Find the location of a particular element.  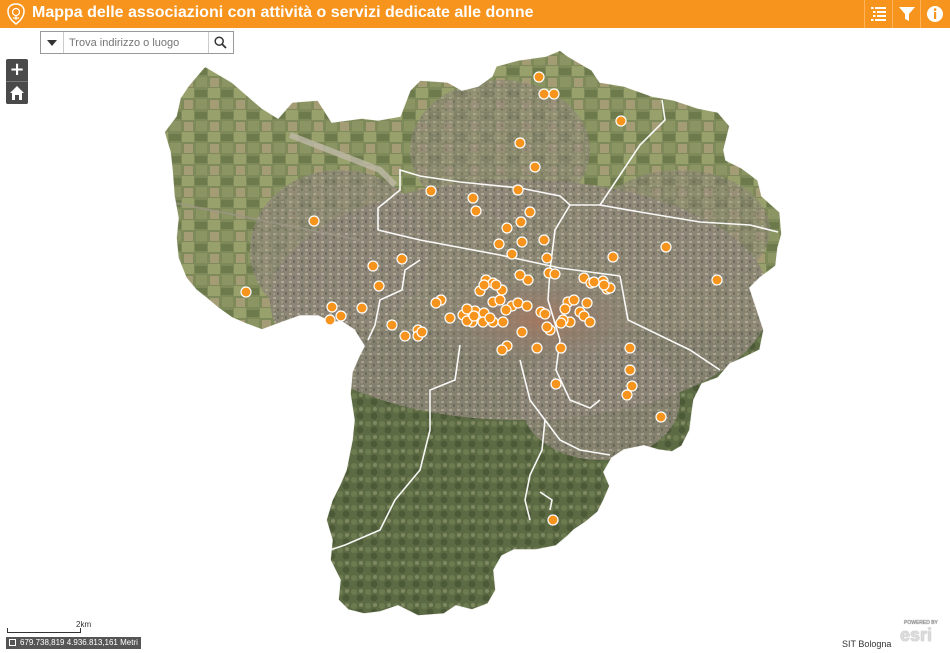

home-icon is located at coordinates (17, 93).